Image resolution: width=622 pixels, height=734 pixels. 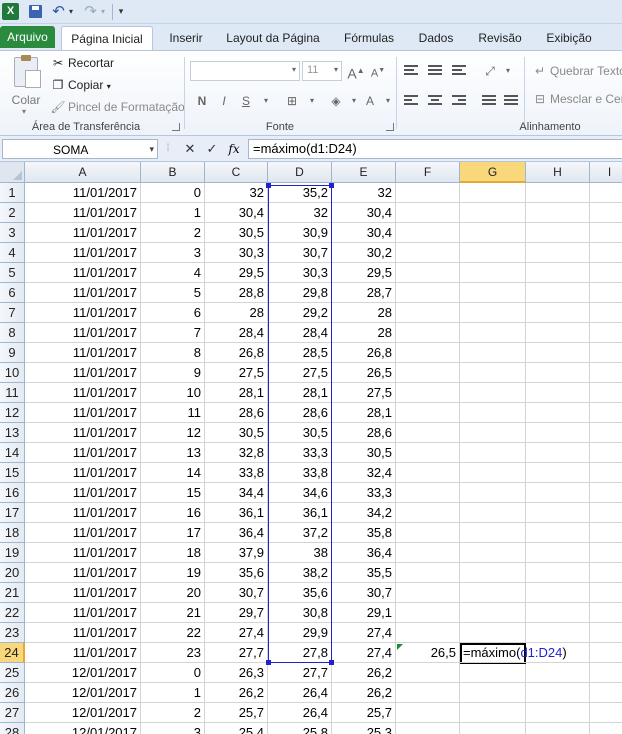 What do you see at coordinates (428, 533) in the screenshot?
I see `cell-f18` at bounding box center [428, 533].